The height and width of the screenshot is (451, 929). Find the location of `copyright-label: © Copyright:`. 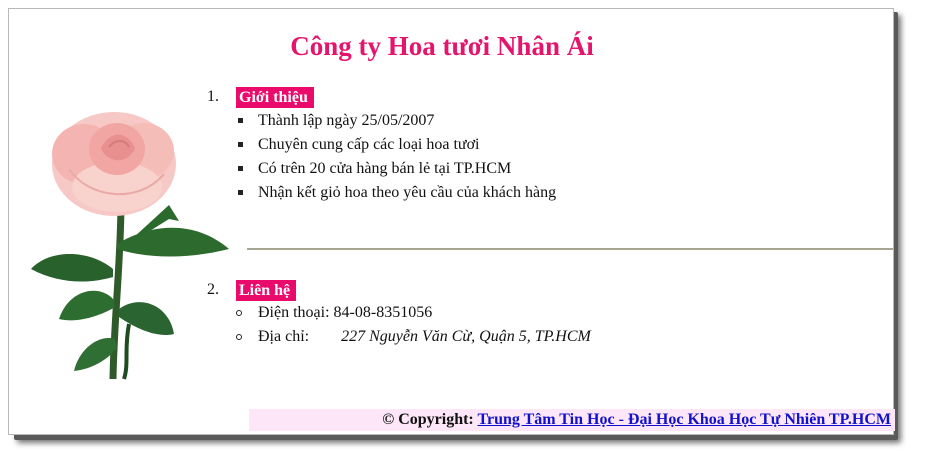

copyright-label: © Copyright: is located at coordinates (428, 419).